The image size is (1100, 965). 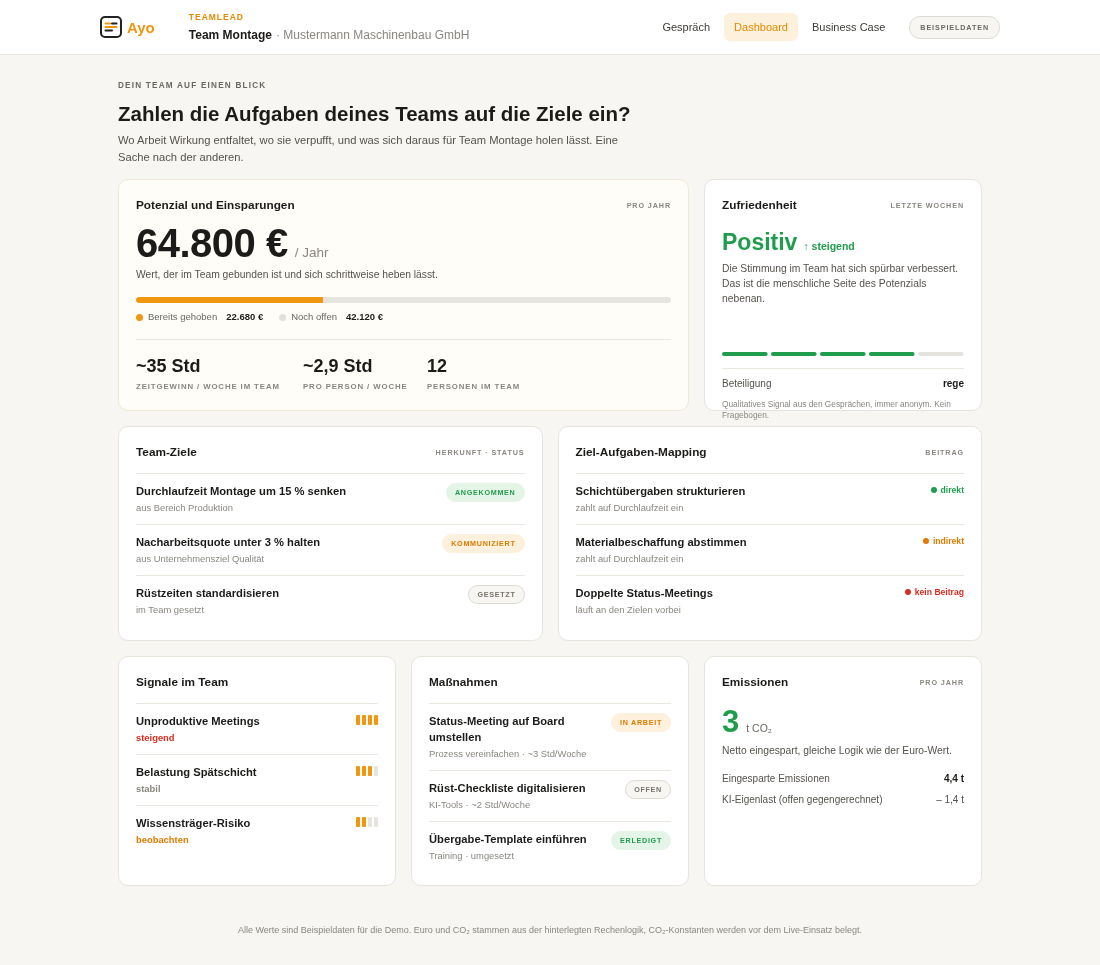 What do you see at coordinates (182, 682) in the screenshot?
I see `card-title: Signale im Team` at bounding box center [182, 682].